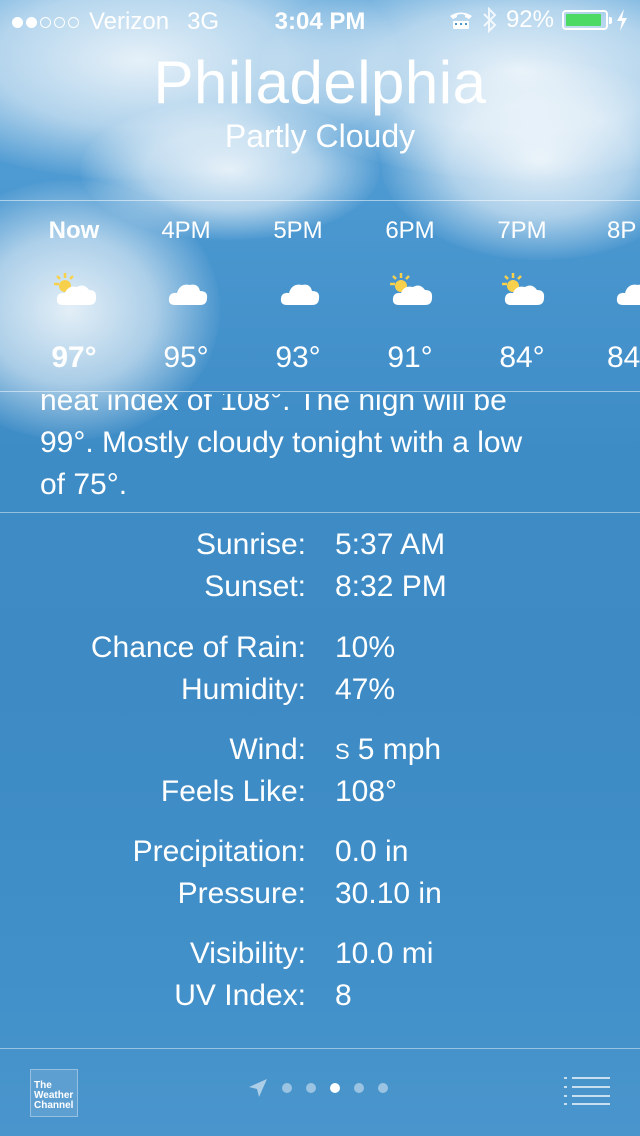 The image size is (640, 1136). I want to click on hour-temp: 84, so click(623, 357).